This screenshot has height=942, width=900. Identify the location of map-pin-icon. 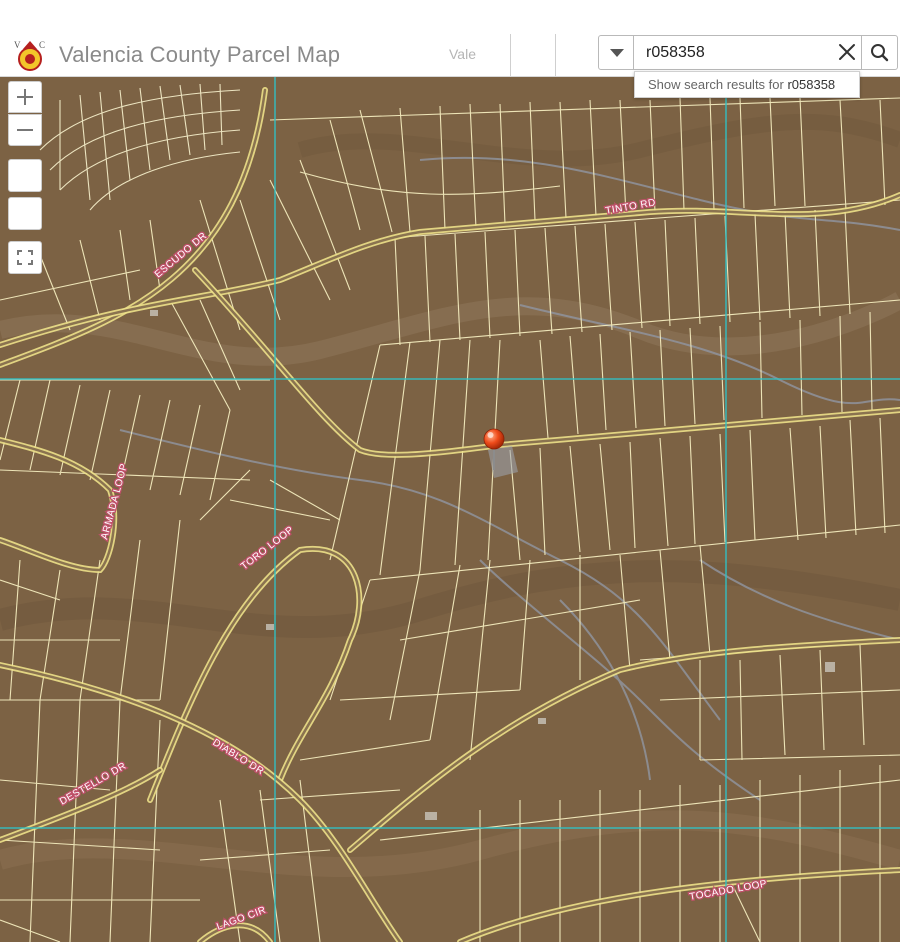
(494, 439).